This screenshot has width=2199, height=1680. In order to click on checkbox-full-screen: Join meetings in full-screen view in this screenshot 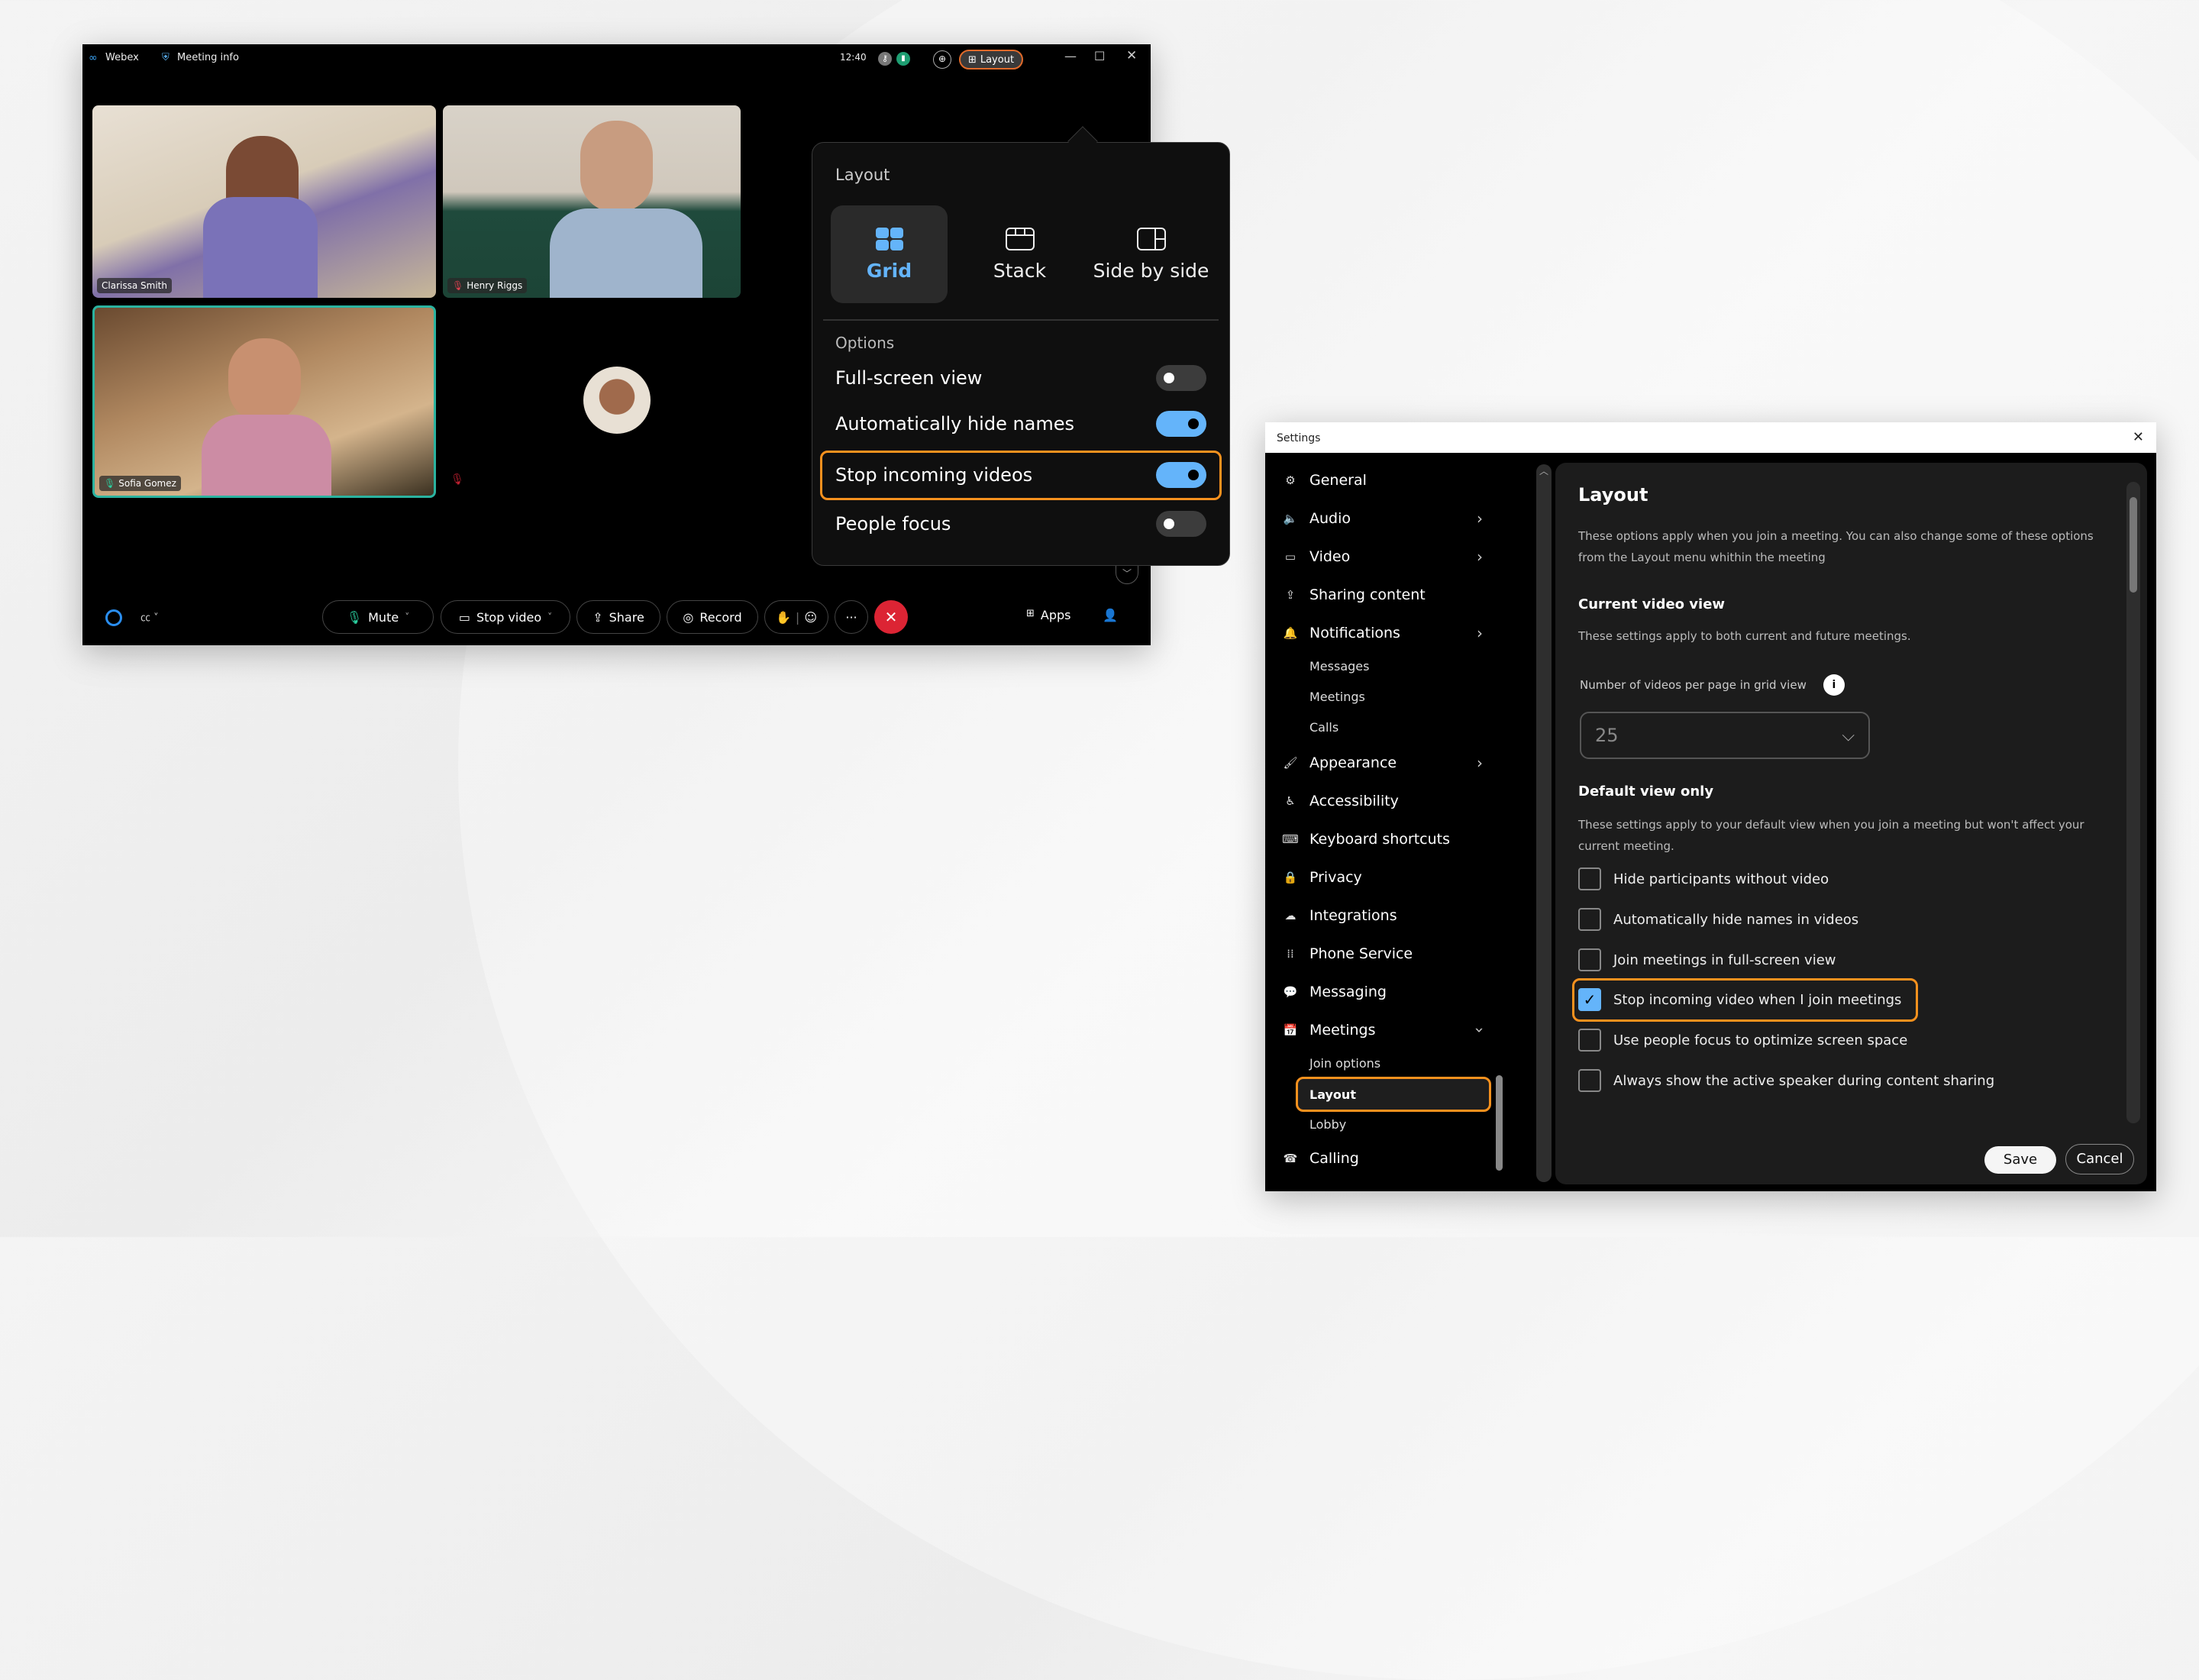, I will do `click(1707, 959)`.